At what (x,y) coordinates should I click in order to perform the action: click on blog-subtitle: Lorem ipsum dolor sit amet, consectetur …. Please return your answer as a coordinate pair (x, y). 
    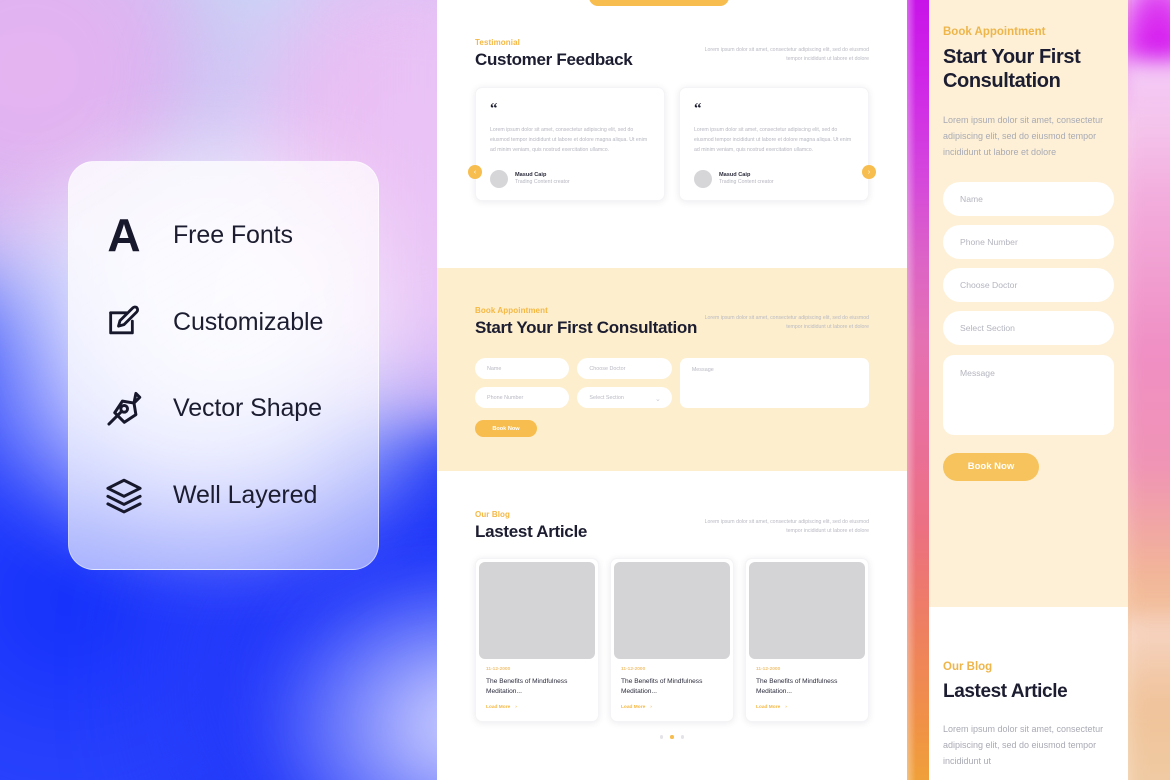
    Looking at the image, I should click on (786, 527).